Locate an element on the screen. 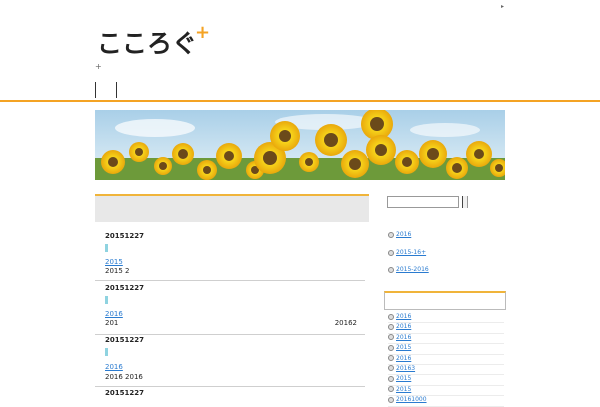  entry-category-link: 2015 is located at coordinates (114, 262).